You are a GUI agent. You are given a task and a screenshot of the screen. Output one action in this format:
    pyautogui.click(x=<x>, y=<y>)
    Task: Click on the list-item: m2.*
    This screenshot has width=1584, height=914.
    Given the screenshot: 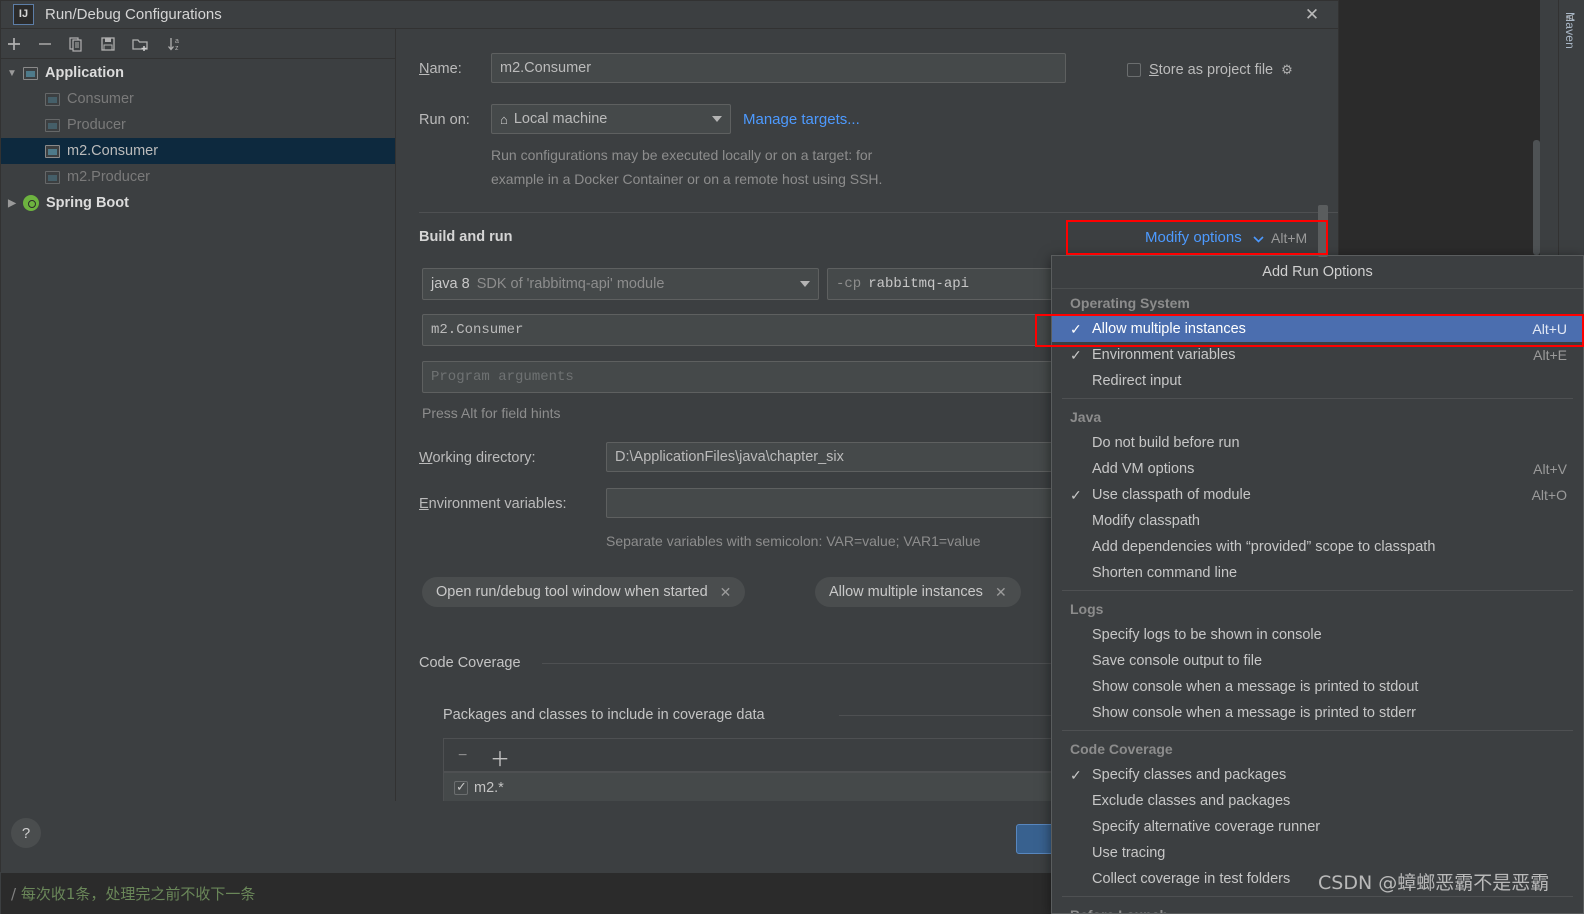 What is the action you would take?
    pyautogui.click(x=479, y=787)
    